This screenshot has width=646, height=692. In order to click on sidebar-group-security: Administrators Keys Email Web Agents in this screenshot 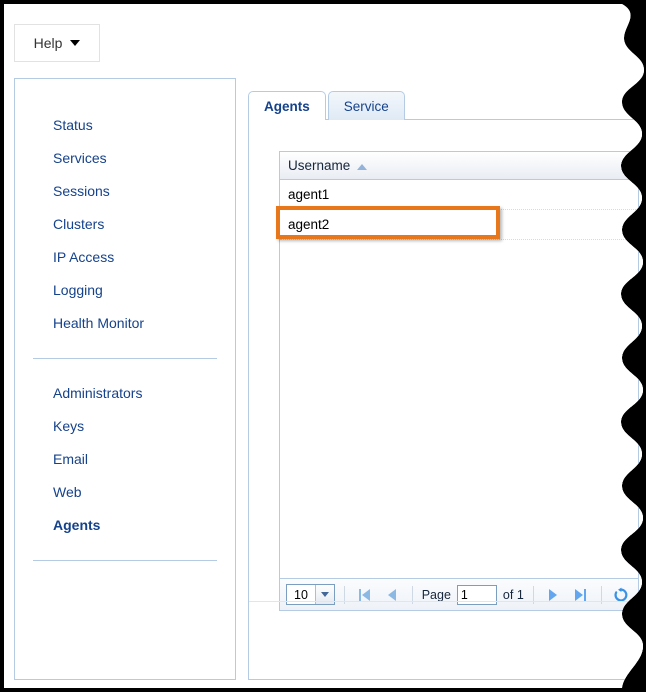, I will do `click(125, 456)`.